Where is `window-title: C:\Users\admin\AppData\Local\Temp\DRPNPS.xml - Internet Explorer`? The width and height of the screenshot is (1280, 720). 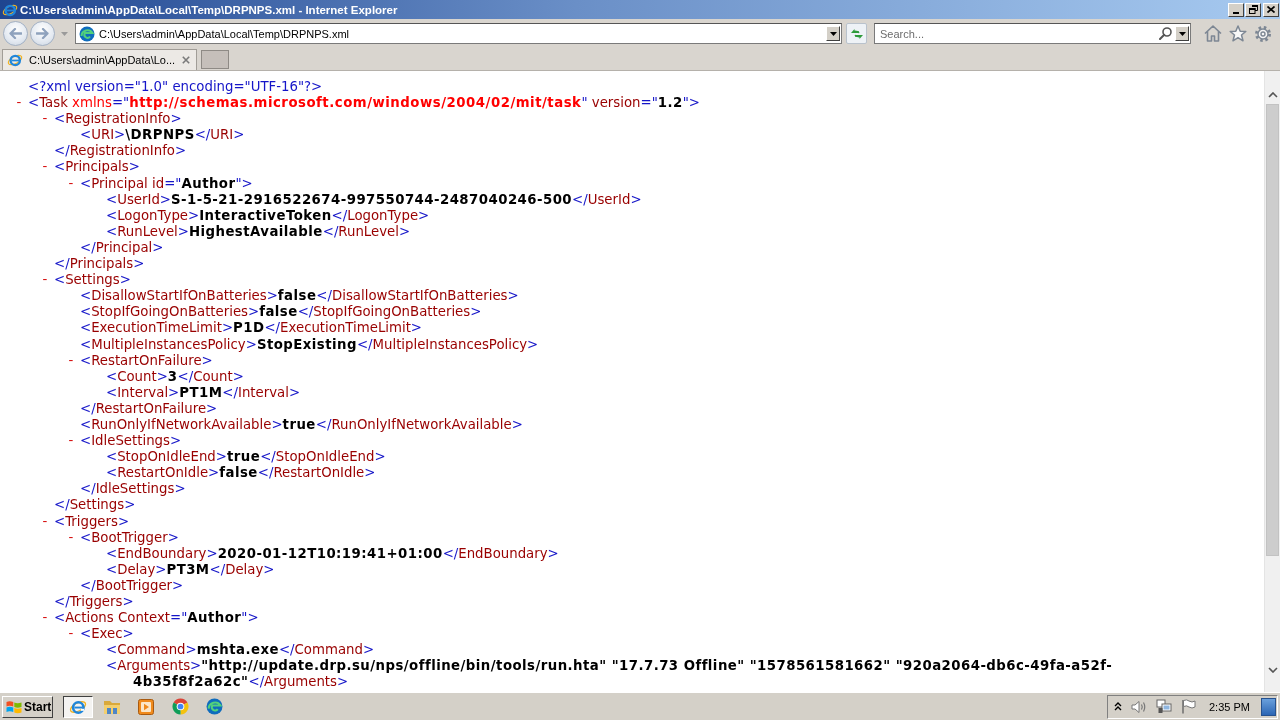
window-title: C:\Users\admin\AppData\Local\Temp\DRPNPS.xml - Internet Explorer is located at coordinates (209, 9).